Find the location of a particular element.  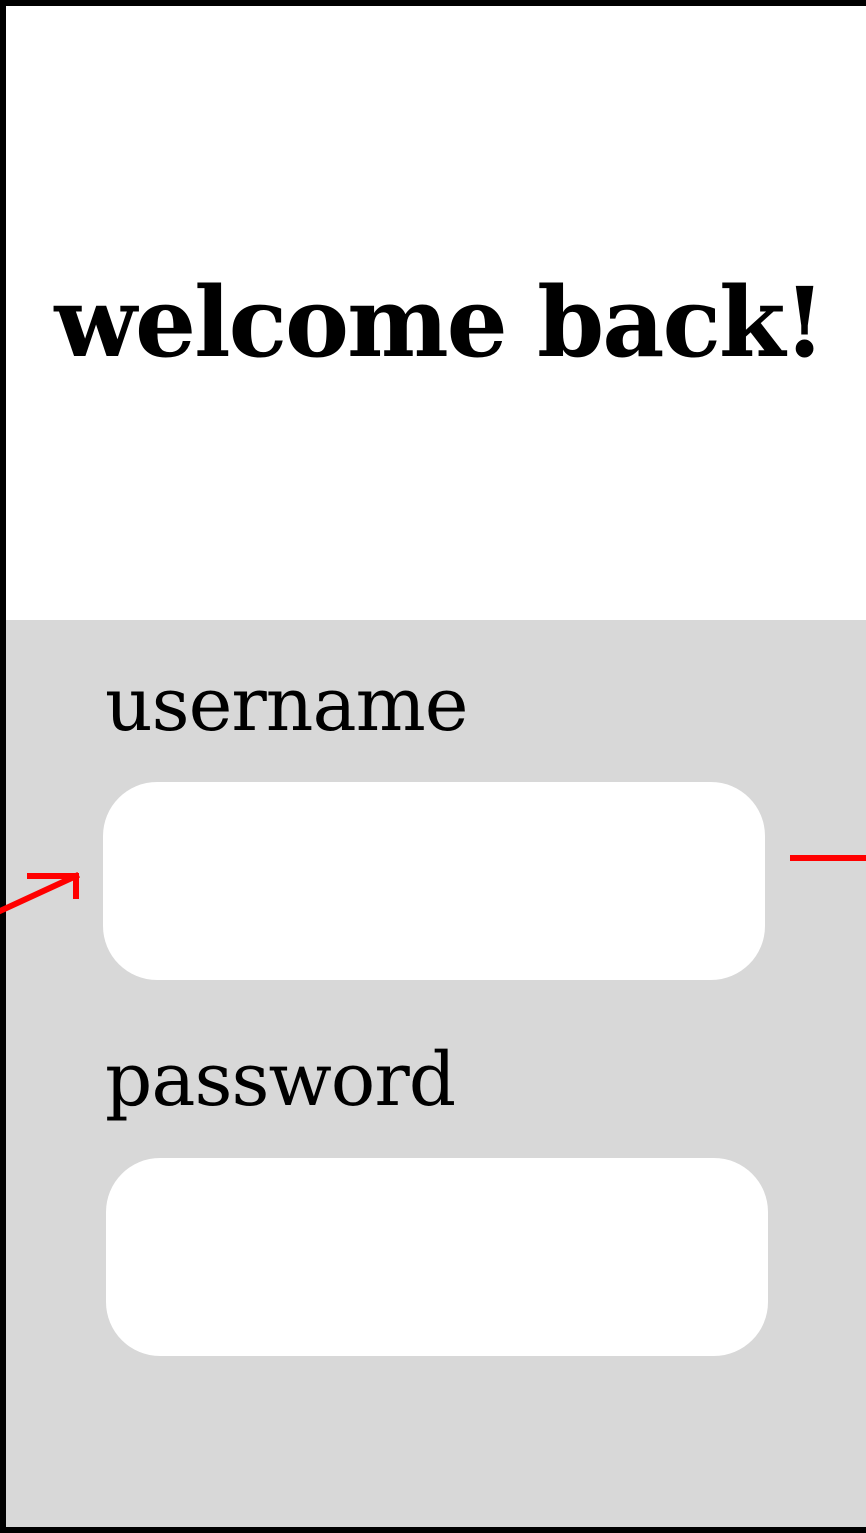

username-label: username is located at coordinates (287, 705).